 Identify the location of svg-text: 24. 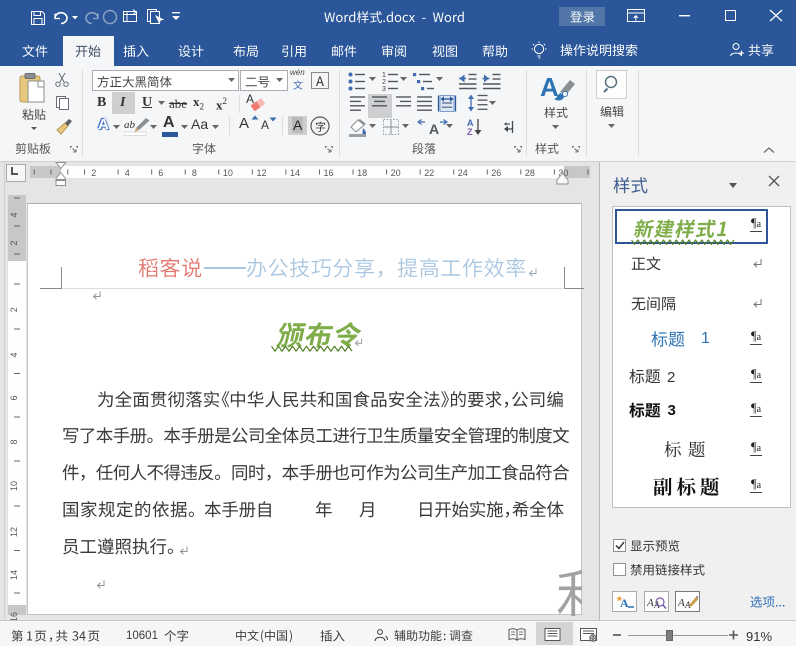
(463, 173).